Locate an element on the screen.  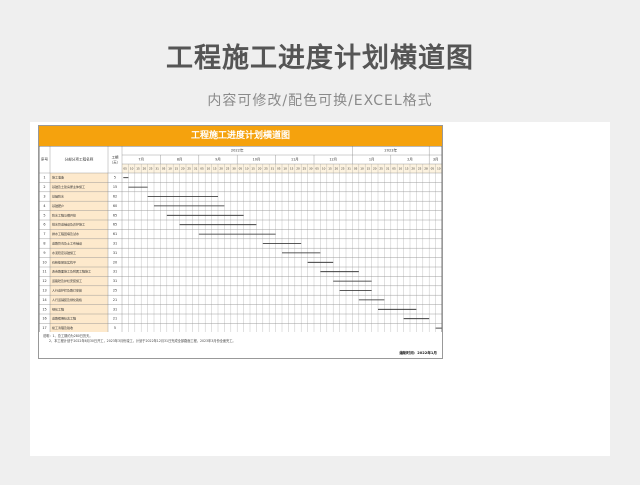
row-no: 7 is located at coordinates (44, 234).